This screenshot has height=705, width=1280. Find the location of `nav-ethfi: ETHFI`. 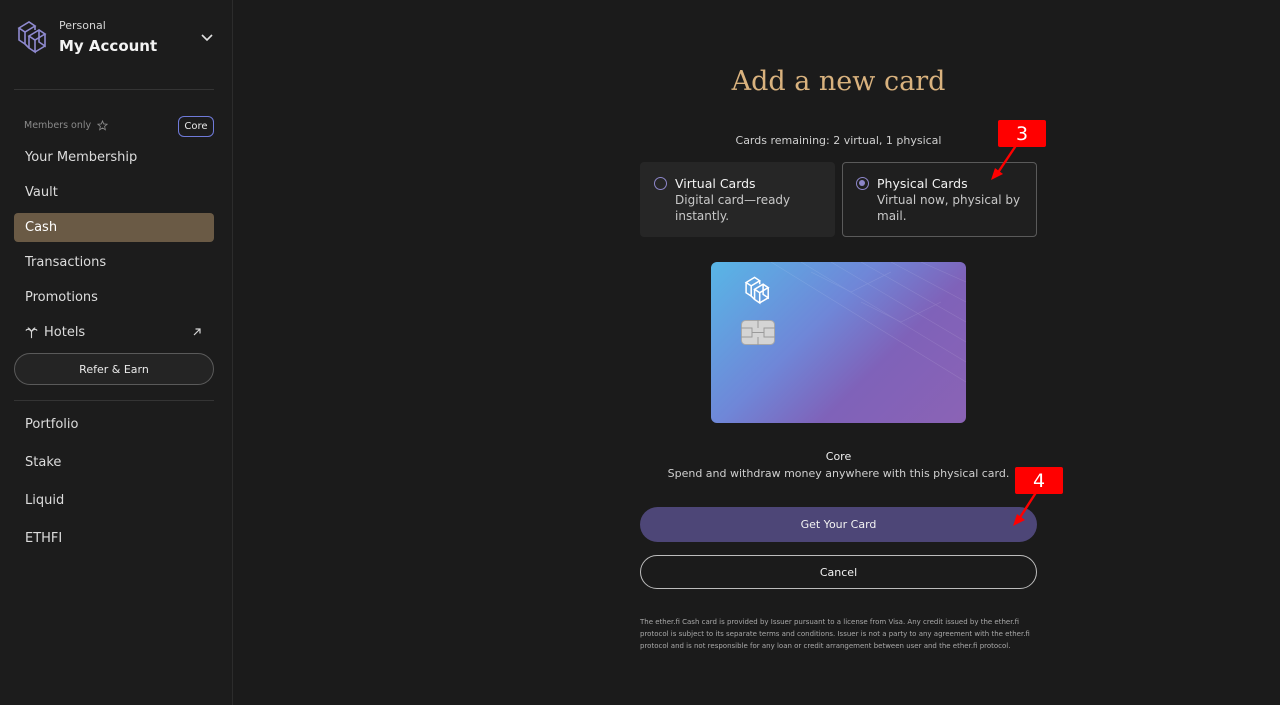

nav-ethfi: ETHFI is located at coordinates (114, 538).